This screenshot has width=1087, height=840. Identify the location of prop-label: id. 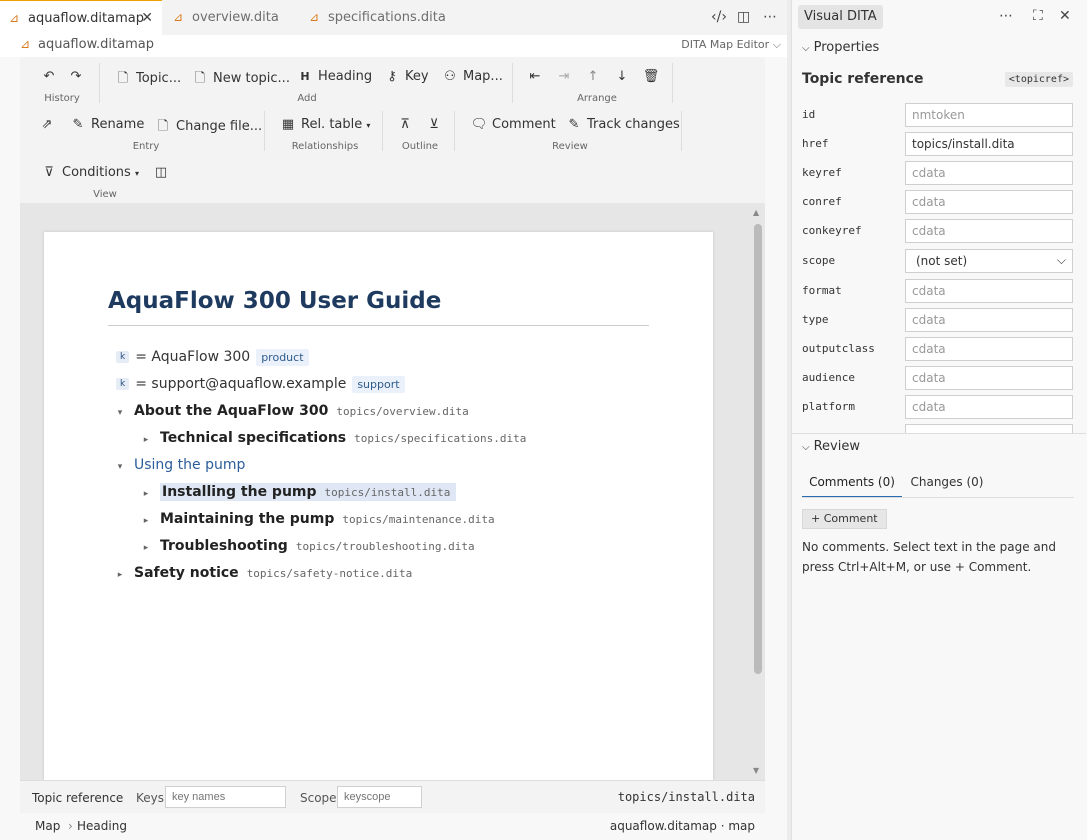
(809, 114).